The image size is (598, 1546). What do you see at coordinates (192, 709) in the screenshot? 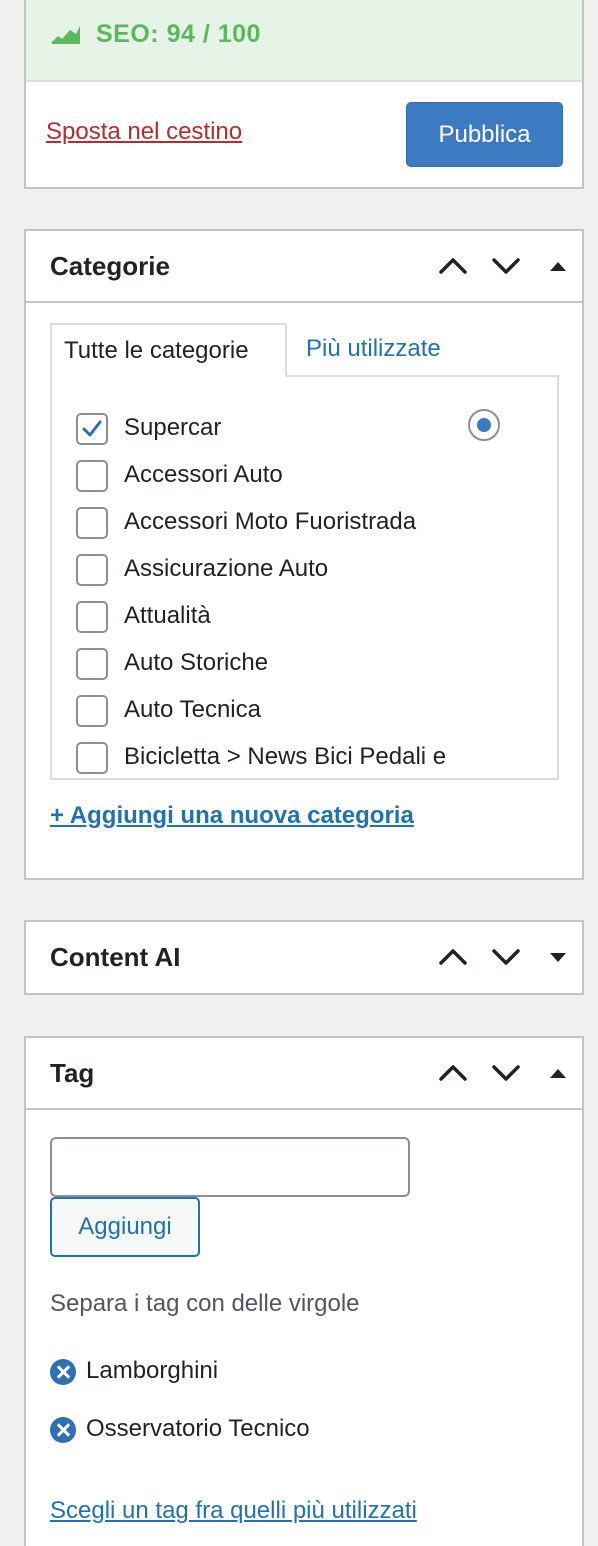
I see `category-label: Auto Tecnica` at bounding box center [192, 709].